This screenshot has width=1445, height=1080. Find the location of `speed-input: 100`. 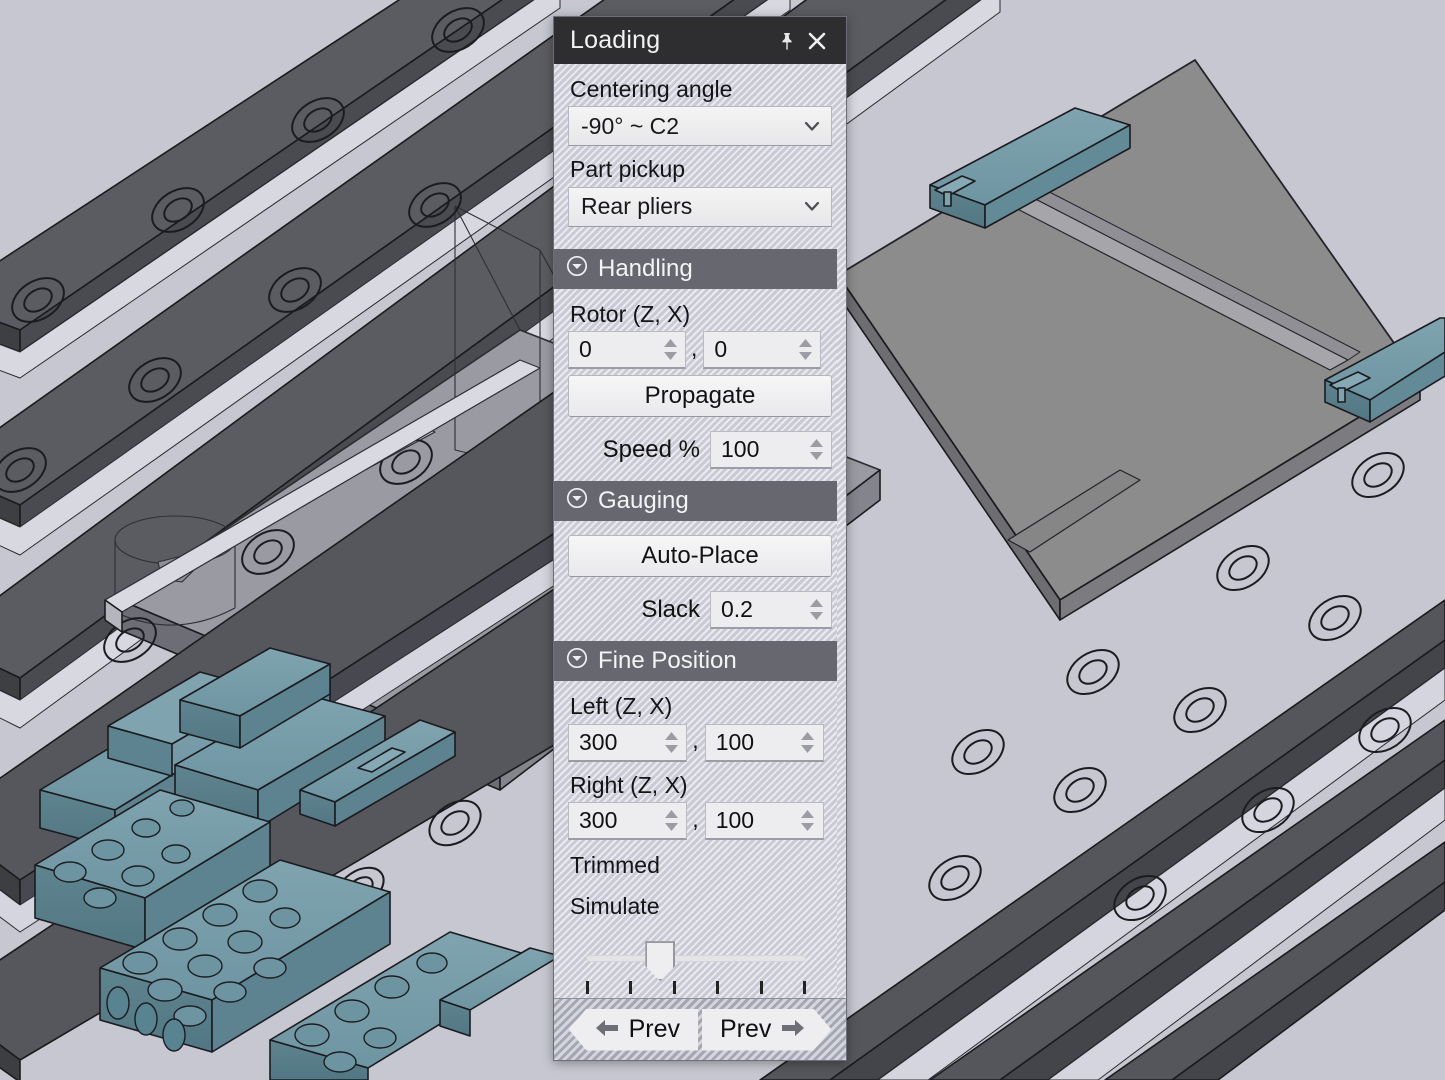

speed-input: 100 is located at coordinates (771, 450).